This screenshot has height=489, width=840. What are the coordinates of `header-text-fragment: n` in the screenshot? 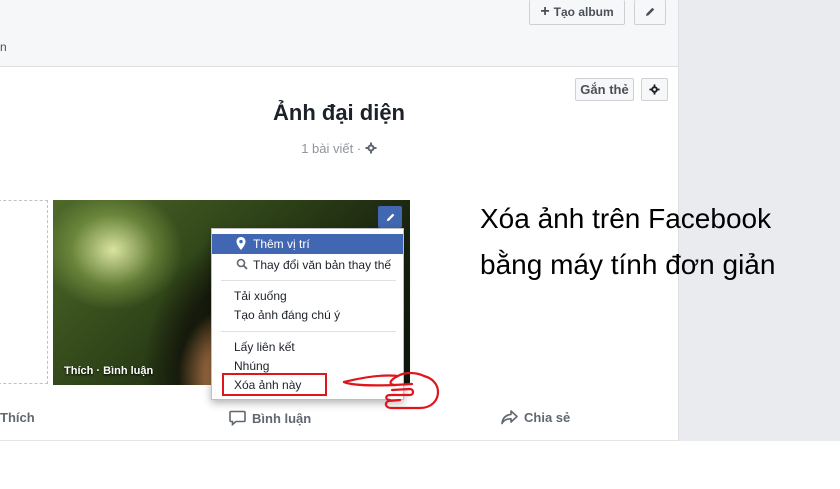 It's located at (3, 47).